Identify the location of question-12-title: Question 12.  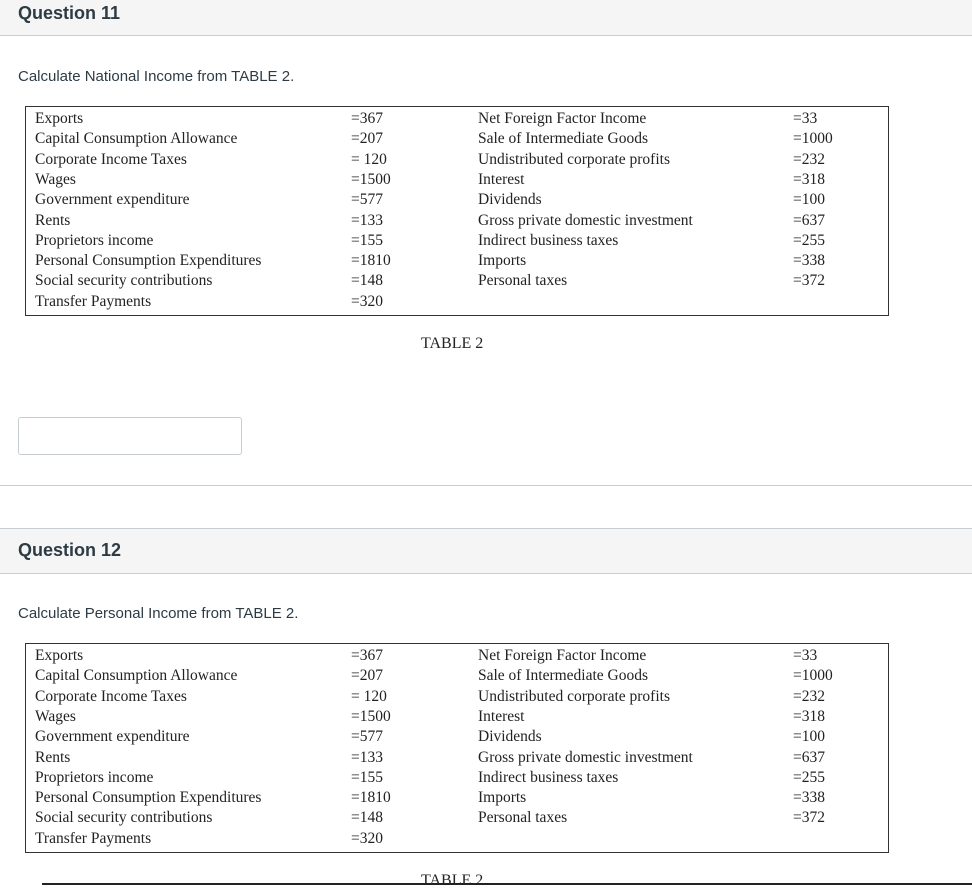
(70, 550).